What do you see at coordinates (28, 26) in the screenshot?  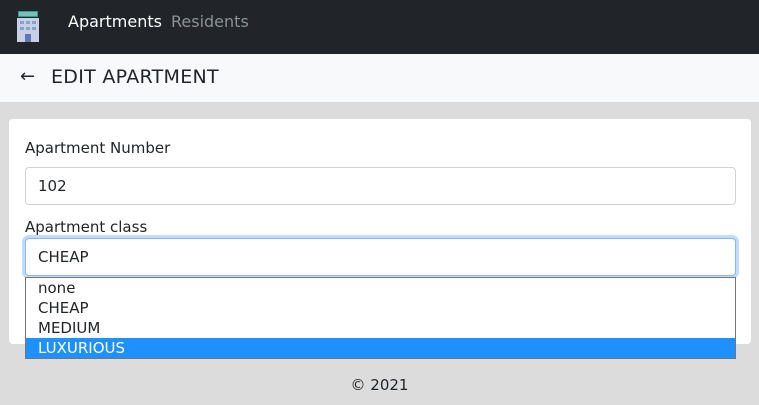 I see `hotel-logo-icon` at bounding box center [28, 26].